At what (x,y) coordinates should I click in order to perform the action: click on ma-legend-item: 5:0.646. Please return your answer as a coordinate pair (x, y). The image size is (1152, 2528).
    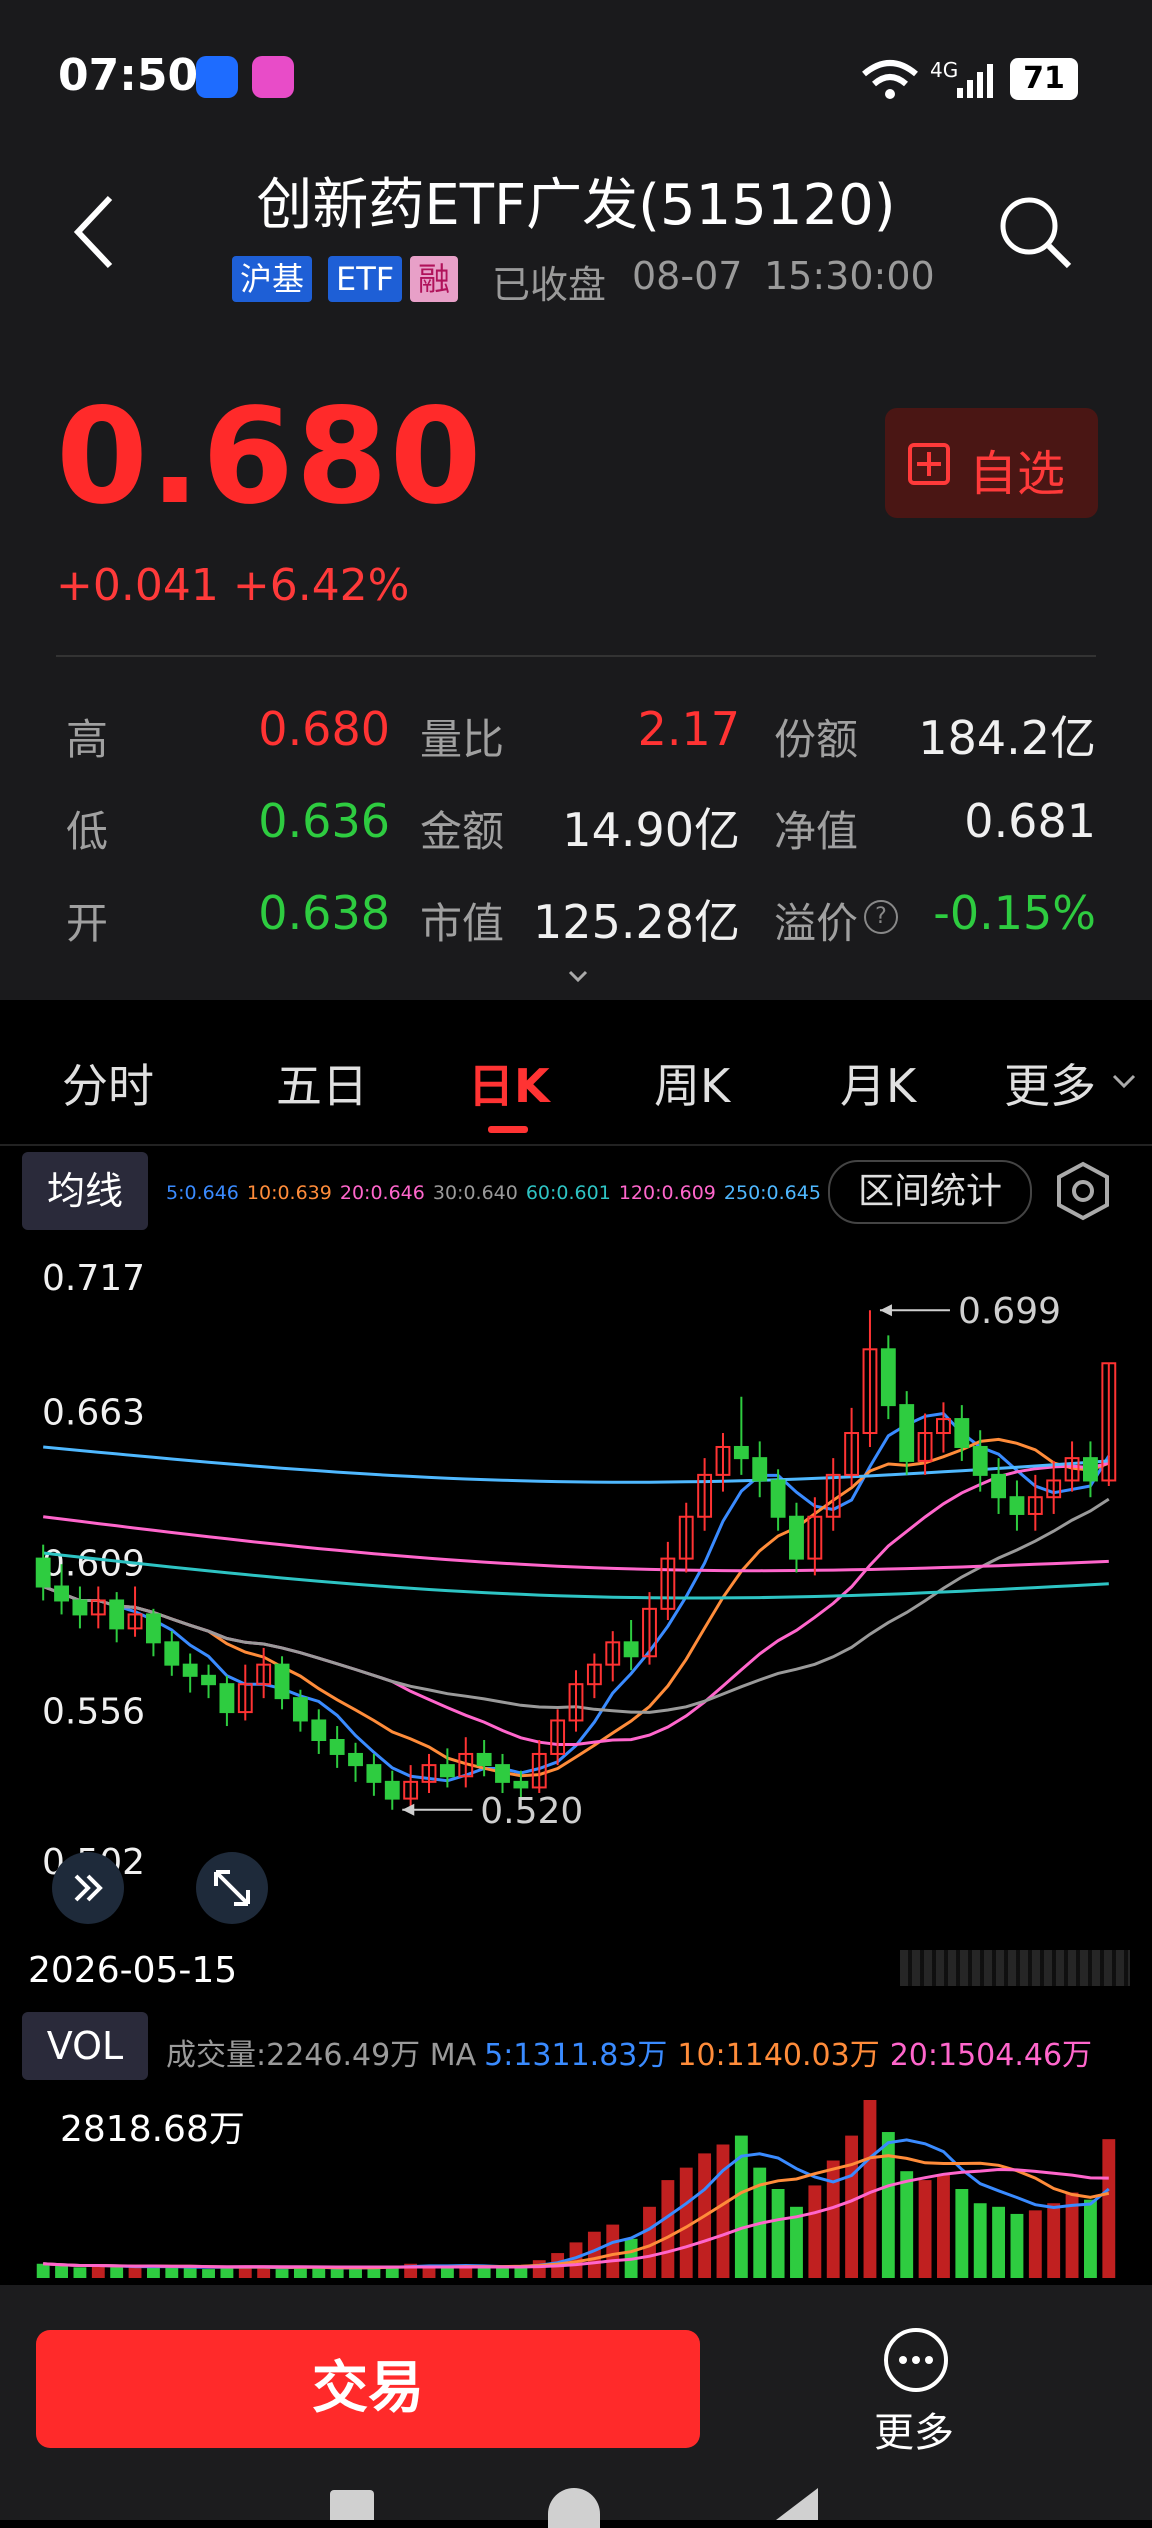
    Looking at the image, I should click on (202, 1193).